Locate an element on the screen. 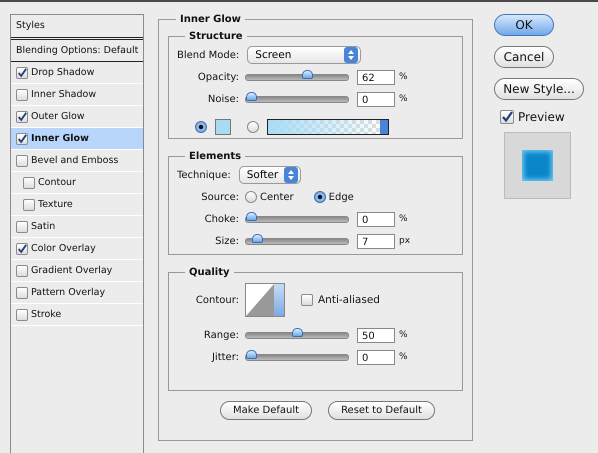 This screenshot has width=598, height=453. group-title: Structure is located at coordinates (216, 36).